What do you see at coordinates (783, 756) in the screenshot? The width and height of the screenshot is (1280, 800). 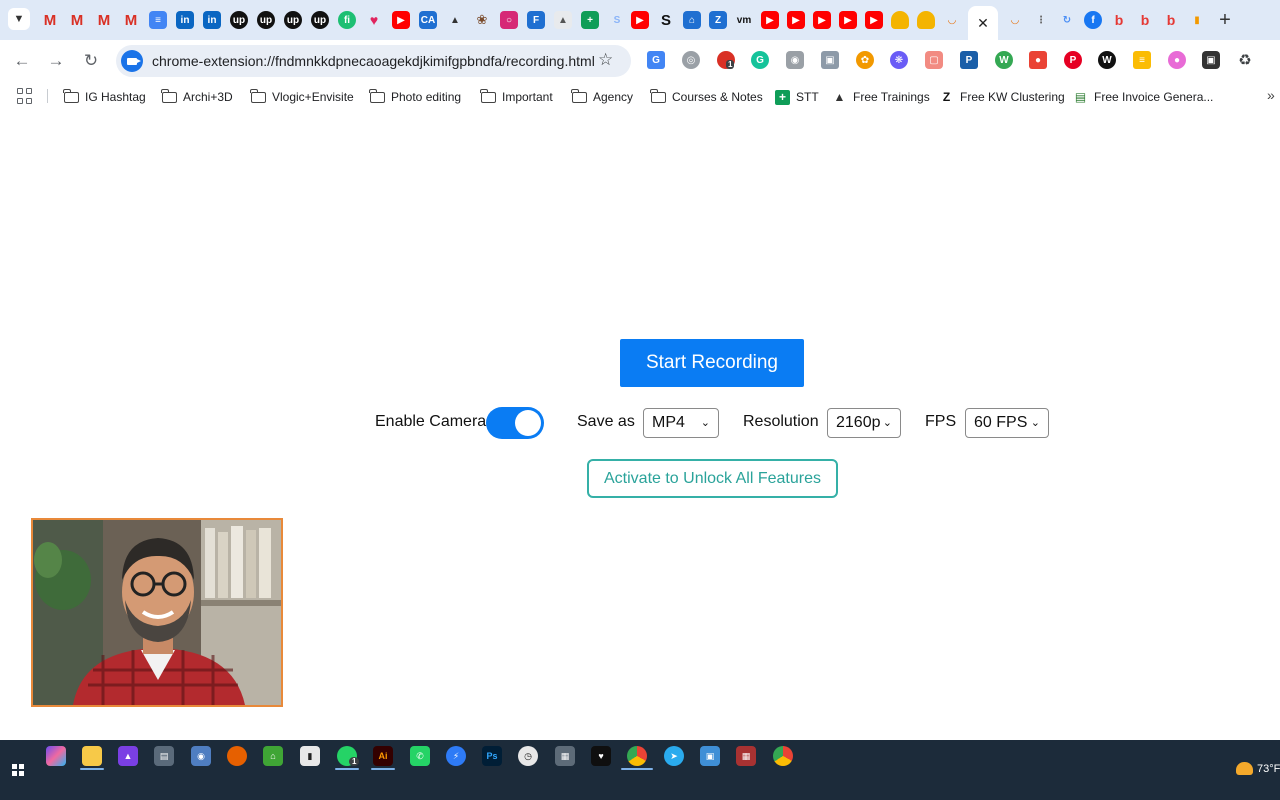 I see `chrome-secondary-icon` at bounding box center [783, 756].